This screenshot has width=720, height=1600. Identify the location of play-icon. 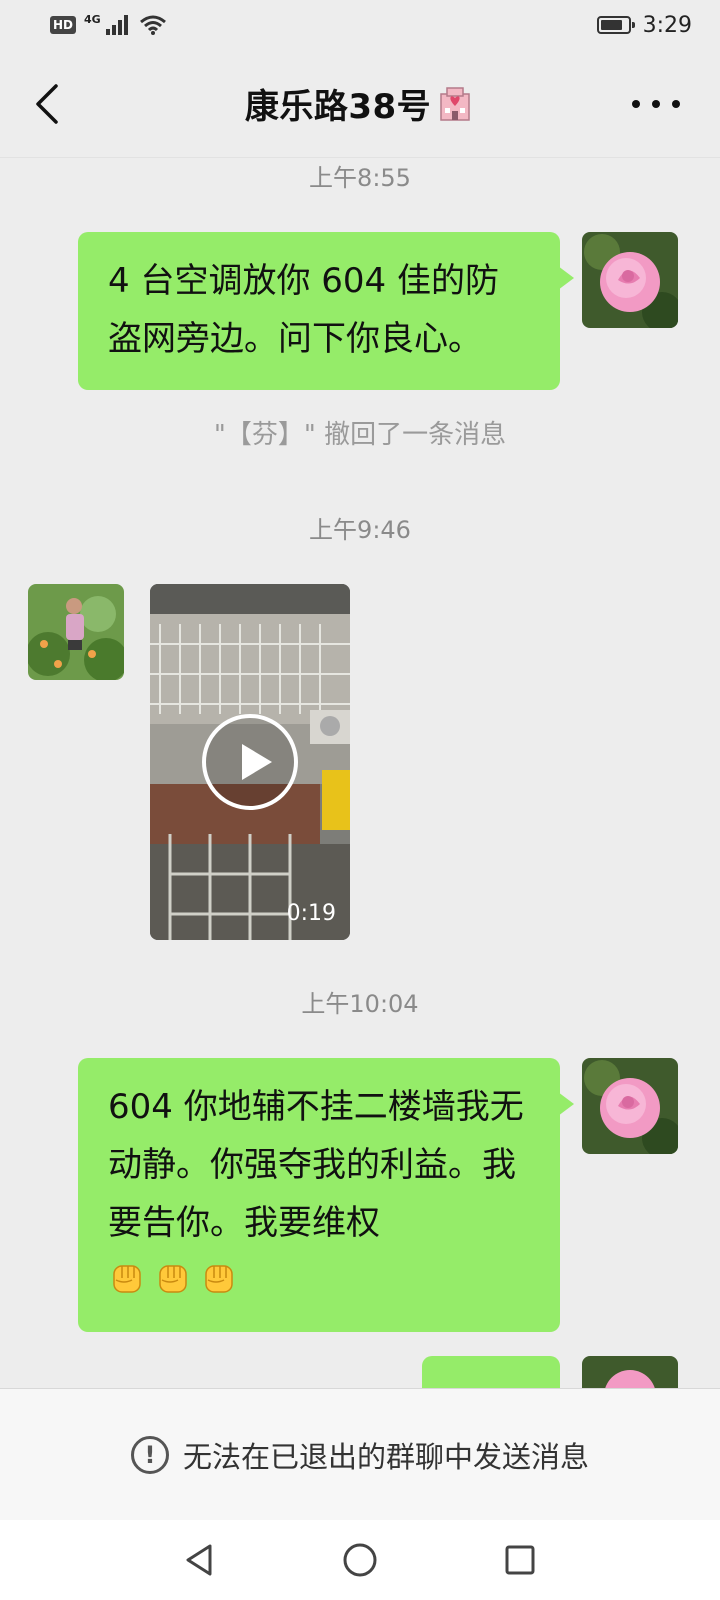
(250, 762).